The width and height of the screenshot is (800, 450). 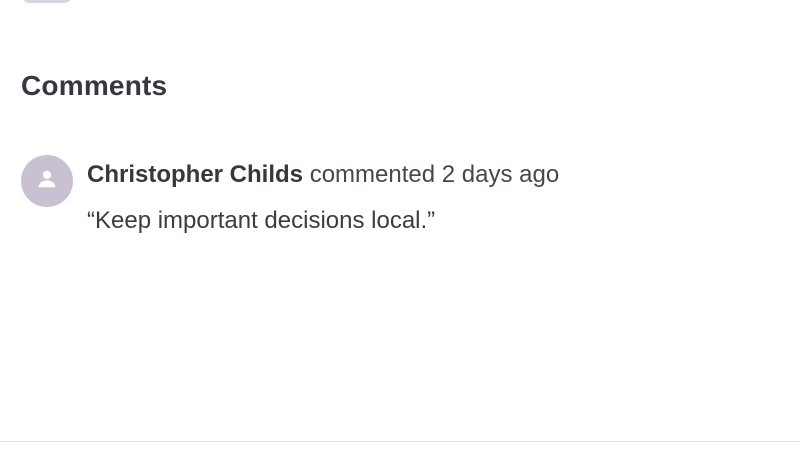 I want to click on divider, so click(x=400, y=441).